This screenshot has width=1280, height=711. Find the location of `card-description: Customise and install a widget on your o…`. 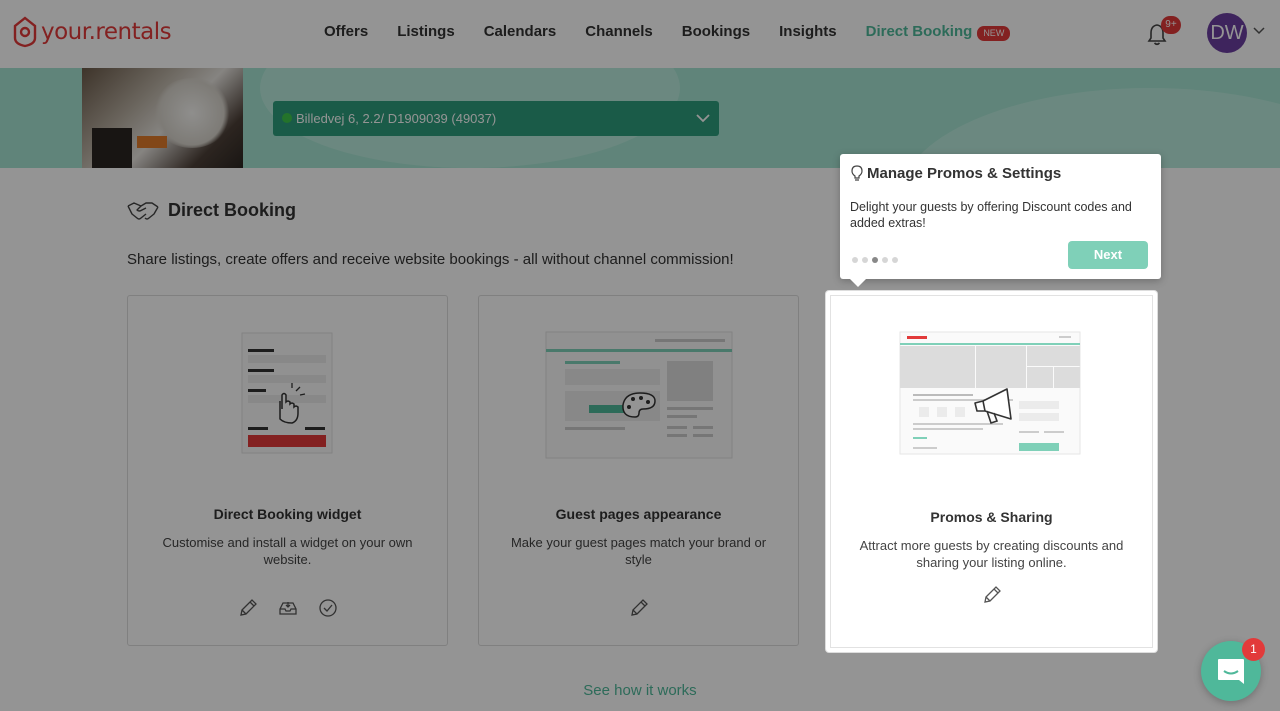

card-description: Customise and install a widget on your o… is located at coordinates (287, 551).